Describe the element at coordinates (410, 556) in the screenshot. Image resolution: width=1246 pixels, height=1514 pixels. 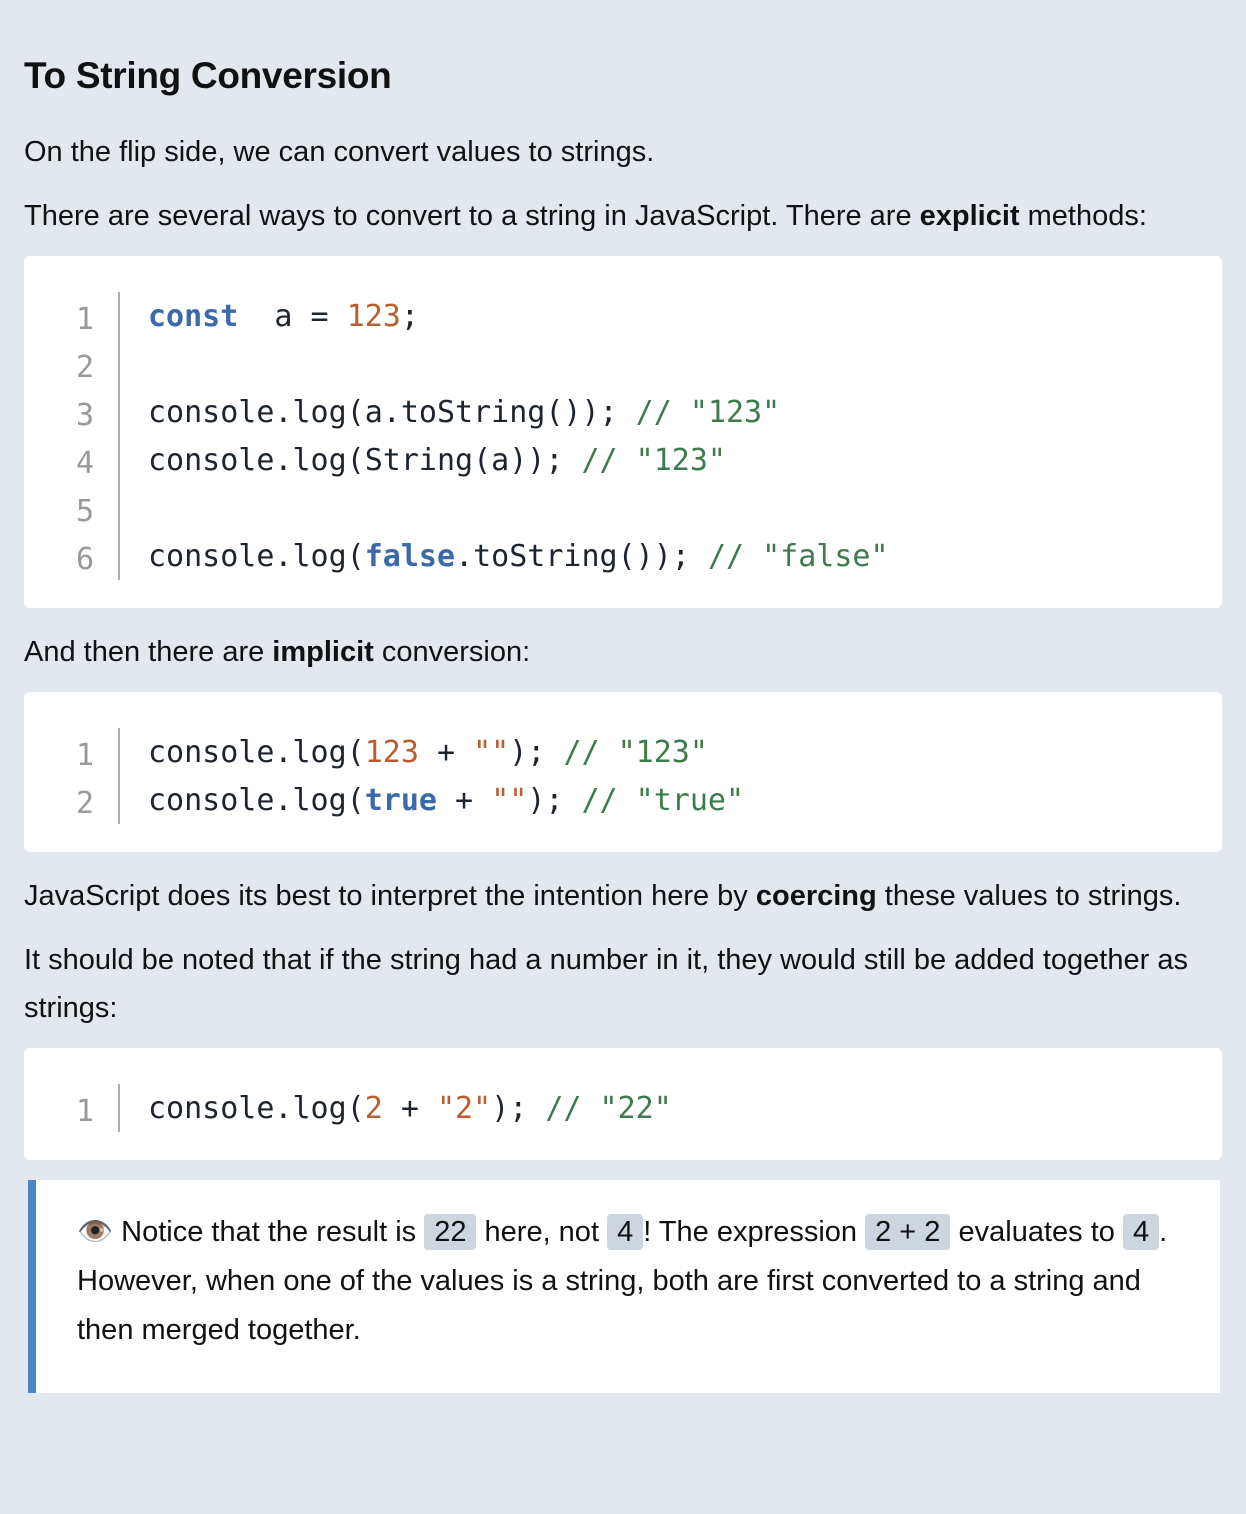
I see `code-token: false` at that location.